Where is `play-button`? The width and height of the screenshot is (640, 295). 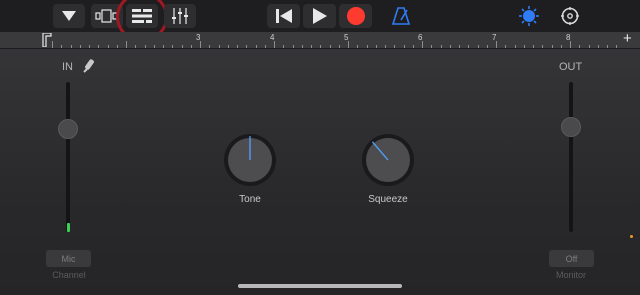
play-button is located at coordinates (319, 16).